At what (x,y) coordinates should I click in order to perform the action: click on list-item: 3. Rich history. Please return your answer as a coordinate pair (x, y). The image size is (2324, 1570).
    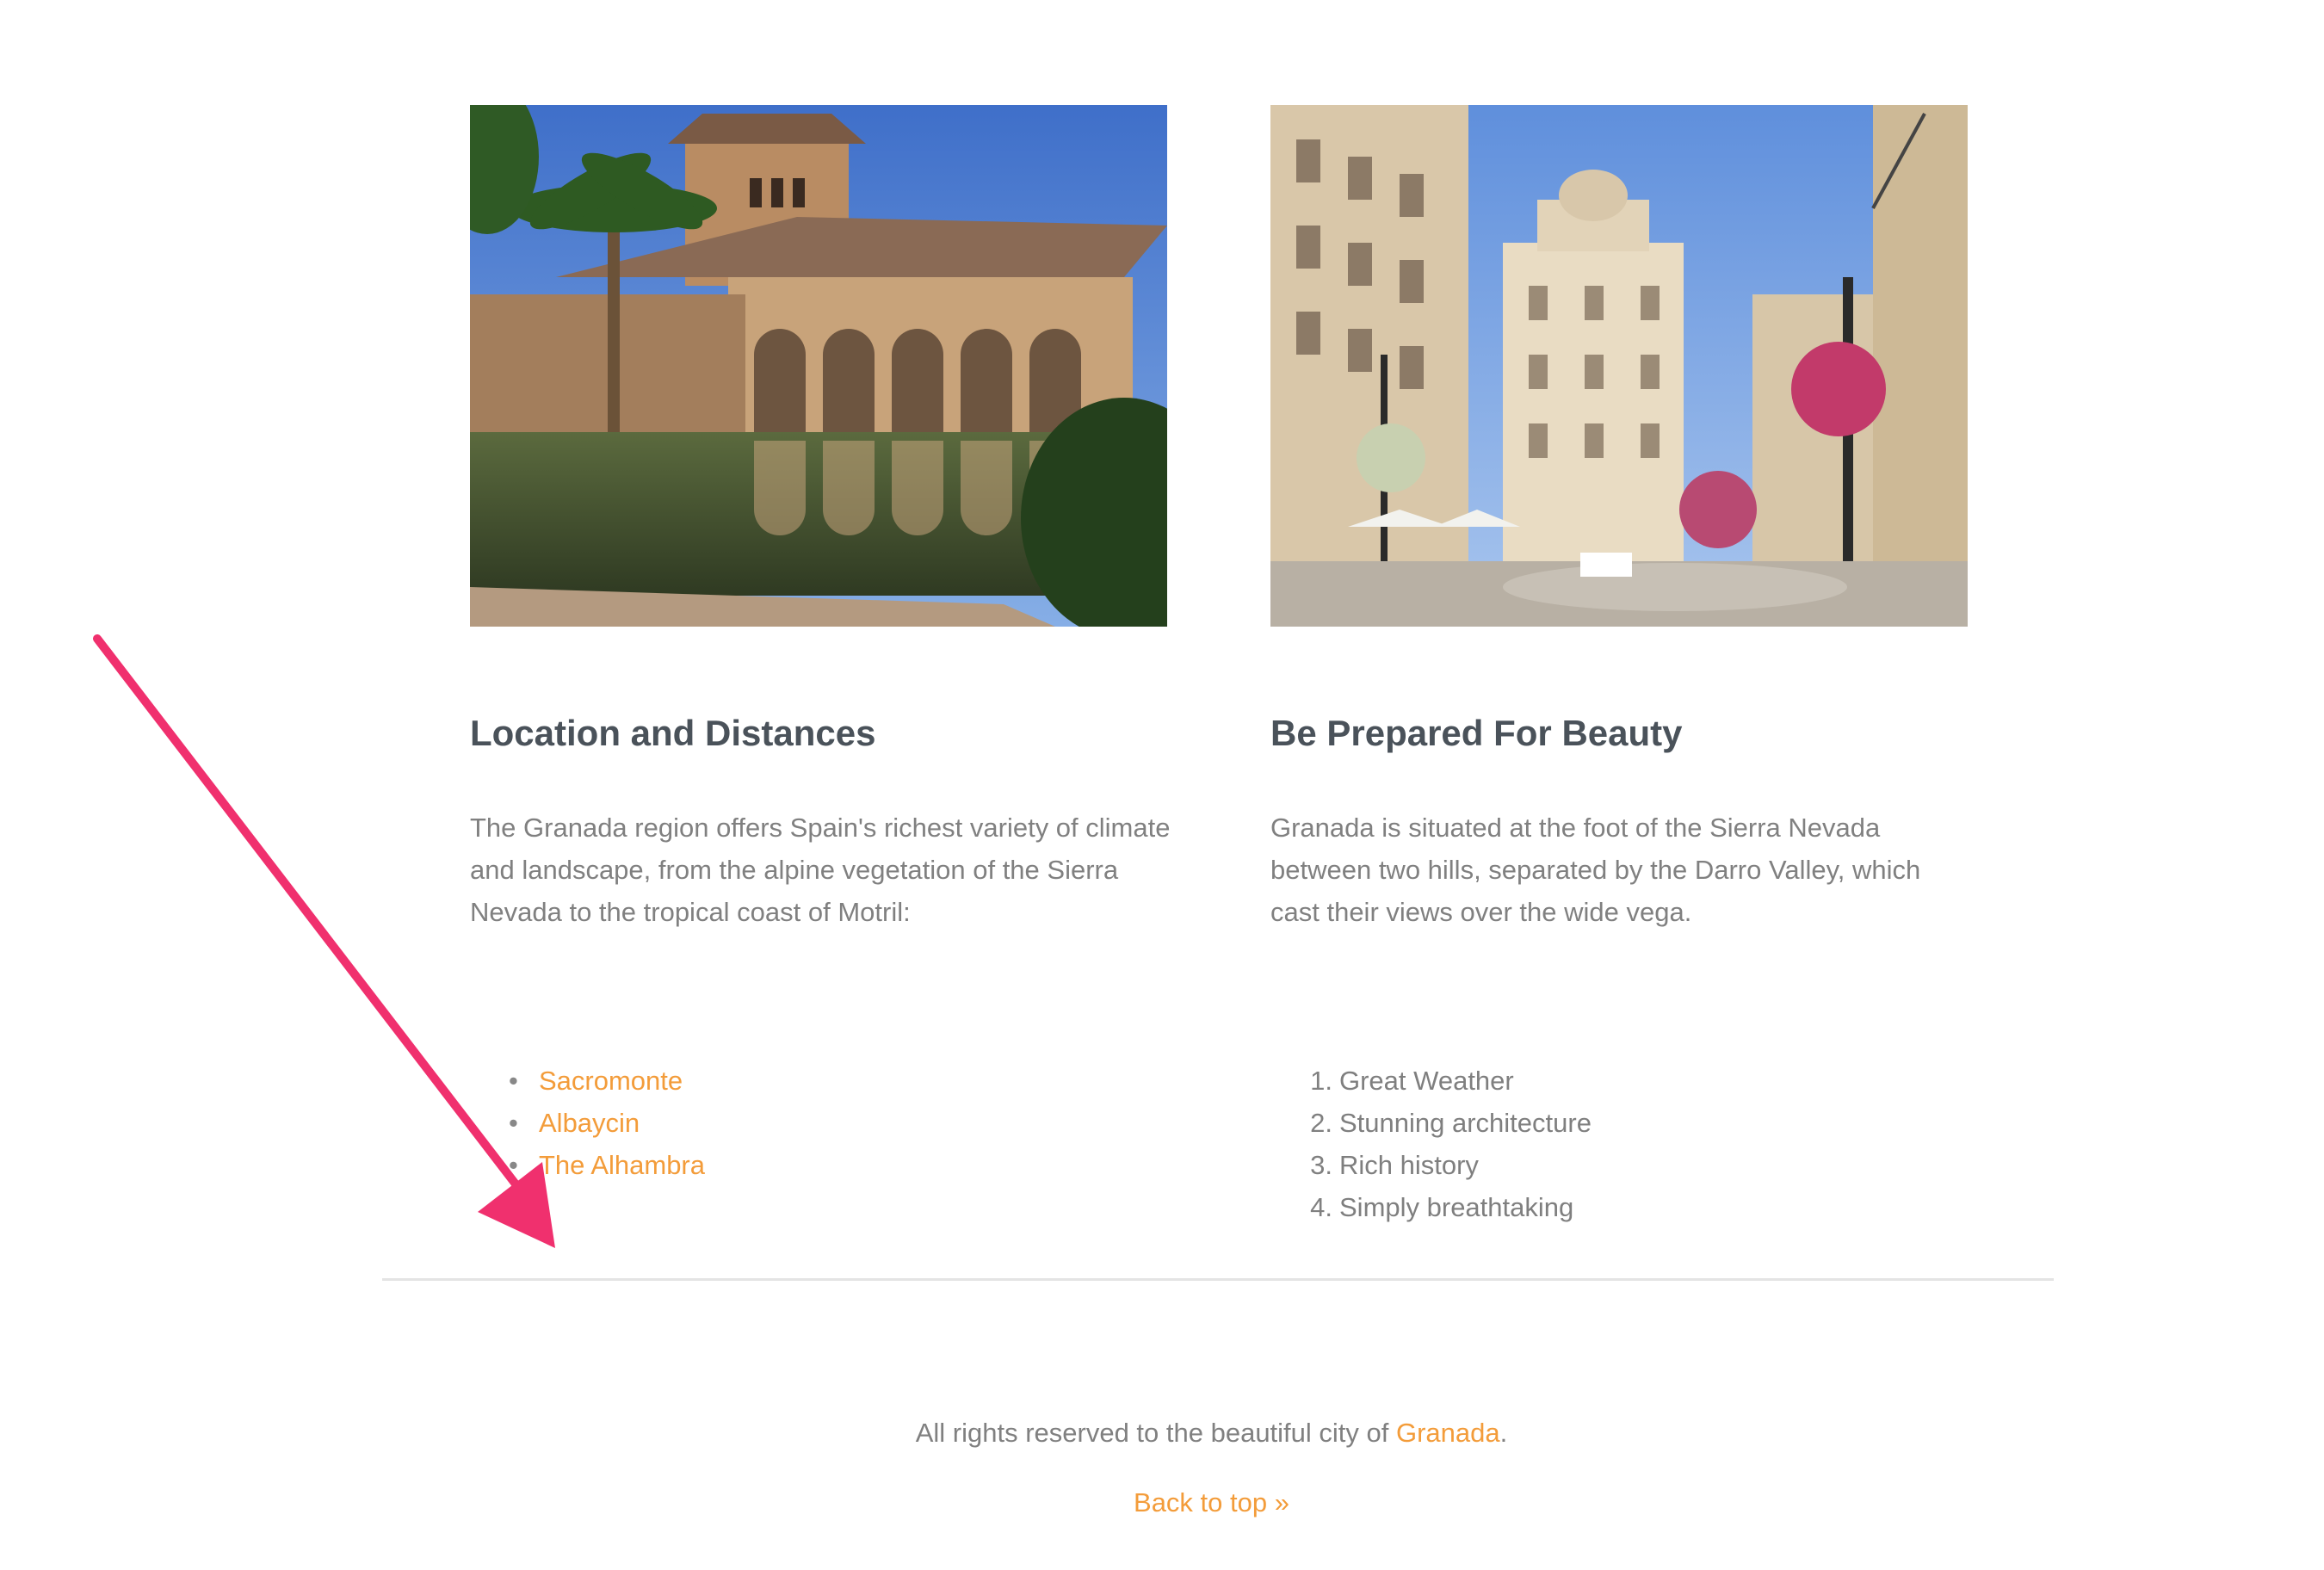
    Looking at the image, I should click on (1431, 1165).